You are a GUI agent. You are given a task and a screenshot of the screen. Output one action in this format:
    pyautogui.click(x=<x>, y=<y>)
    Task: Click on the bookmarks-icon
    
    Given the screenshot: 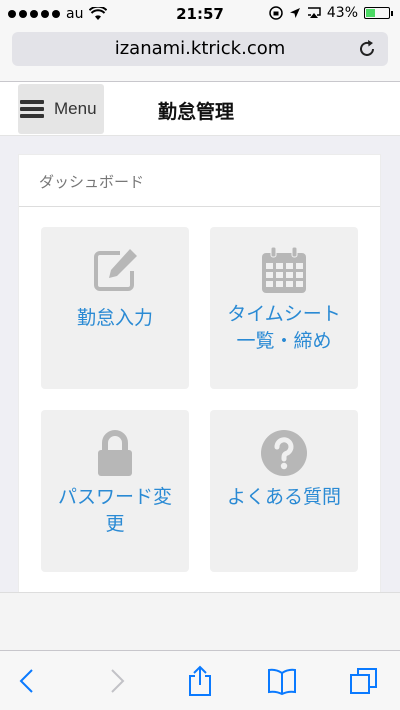 What is the action you would take?
    pyautogui.click(x=282, y=681)
    